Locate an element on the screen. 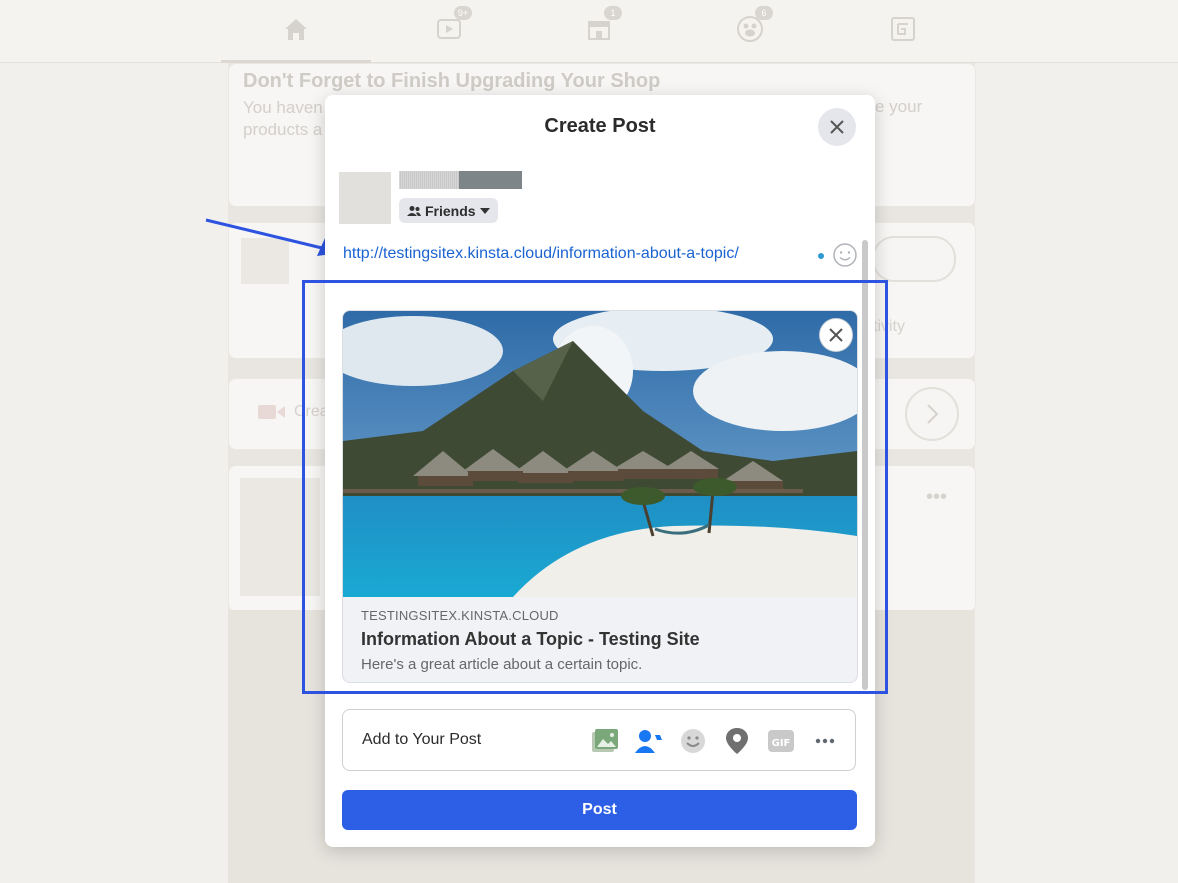  annotation-arrow-icon is located at coordinates (272, 237).